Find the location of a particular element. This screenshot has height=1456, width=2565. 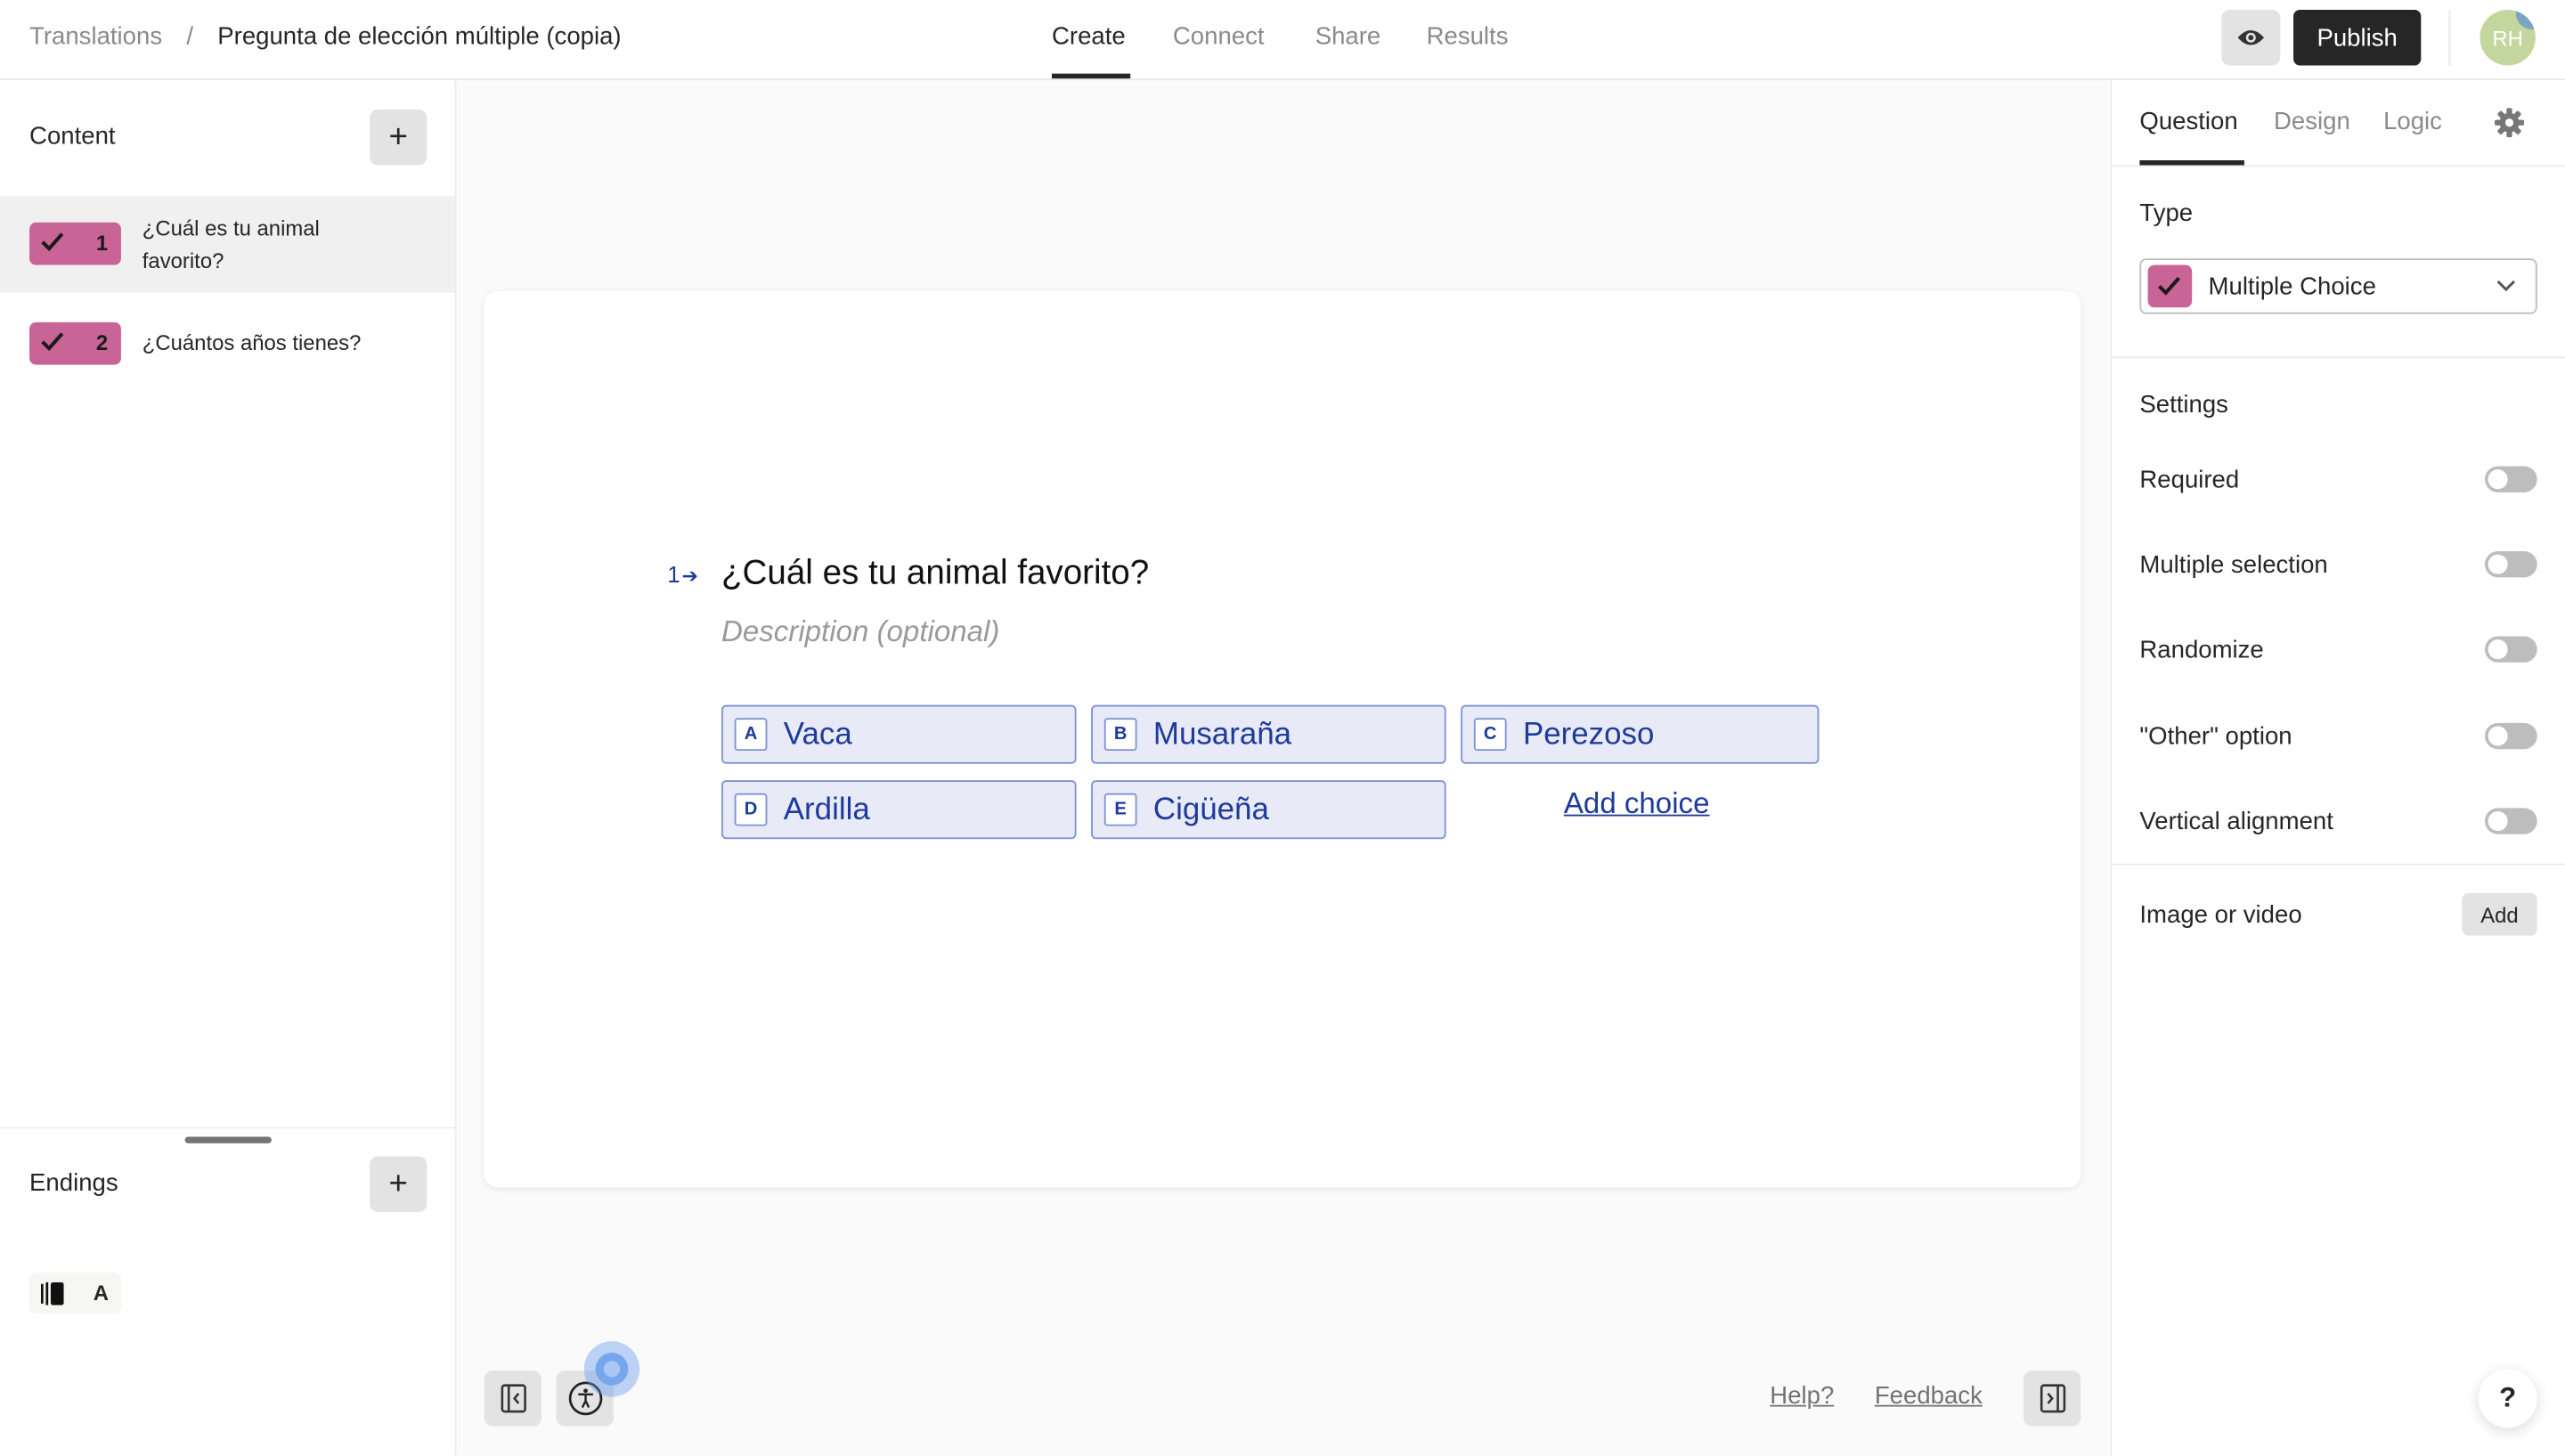

choice-c: C Perezoso is located at coordinates (1640, 734).